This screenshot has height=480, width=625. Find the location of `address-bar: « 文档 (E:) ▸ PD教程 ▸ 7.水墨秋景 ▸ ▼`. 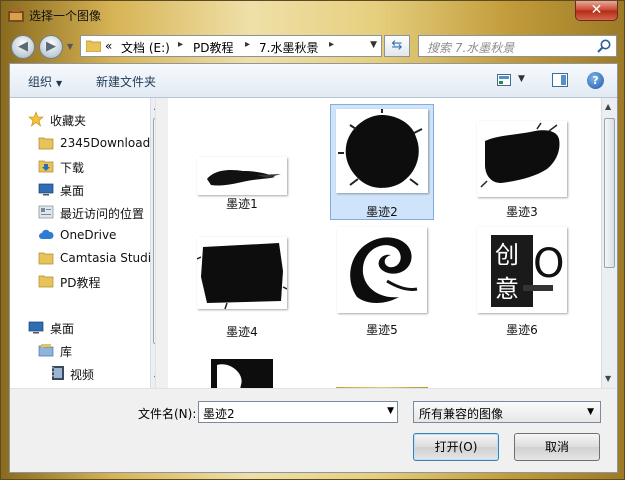

address-bar: « 文档 (E:) ▸ PD教程 ▸ 7.水墨秋景 ▸ ▼ is located at coordinates (231, 46).